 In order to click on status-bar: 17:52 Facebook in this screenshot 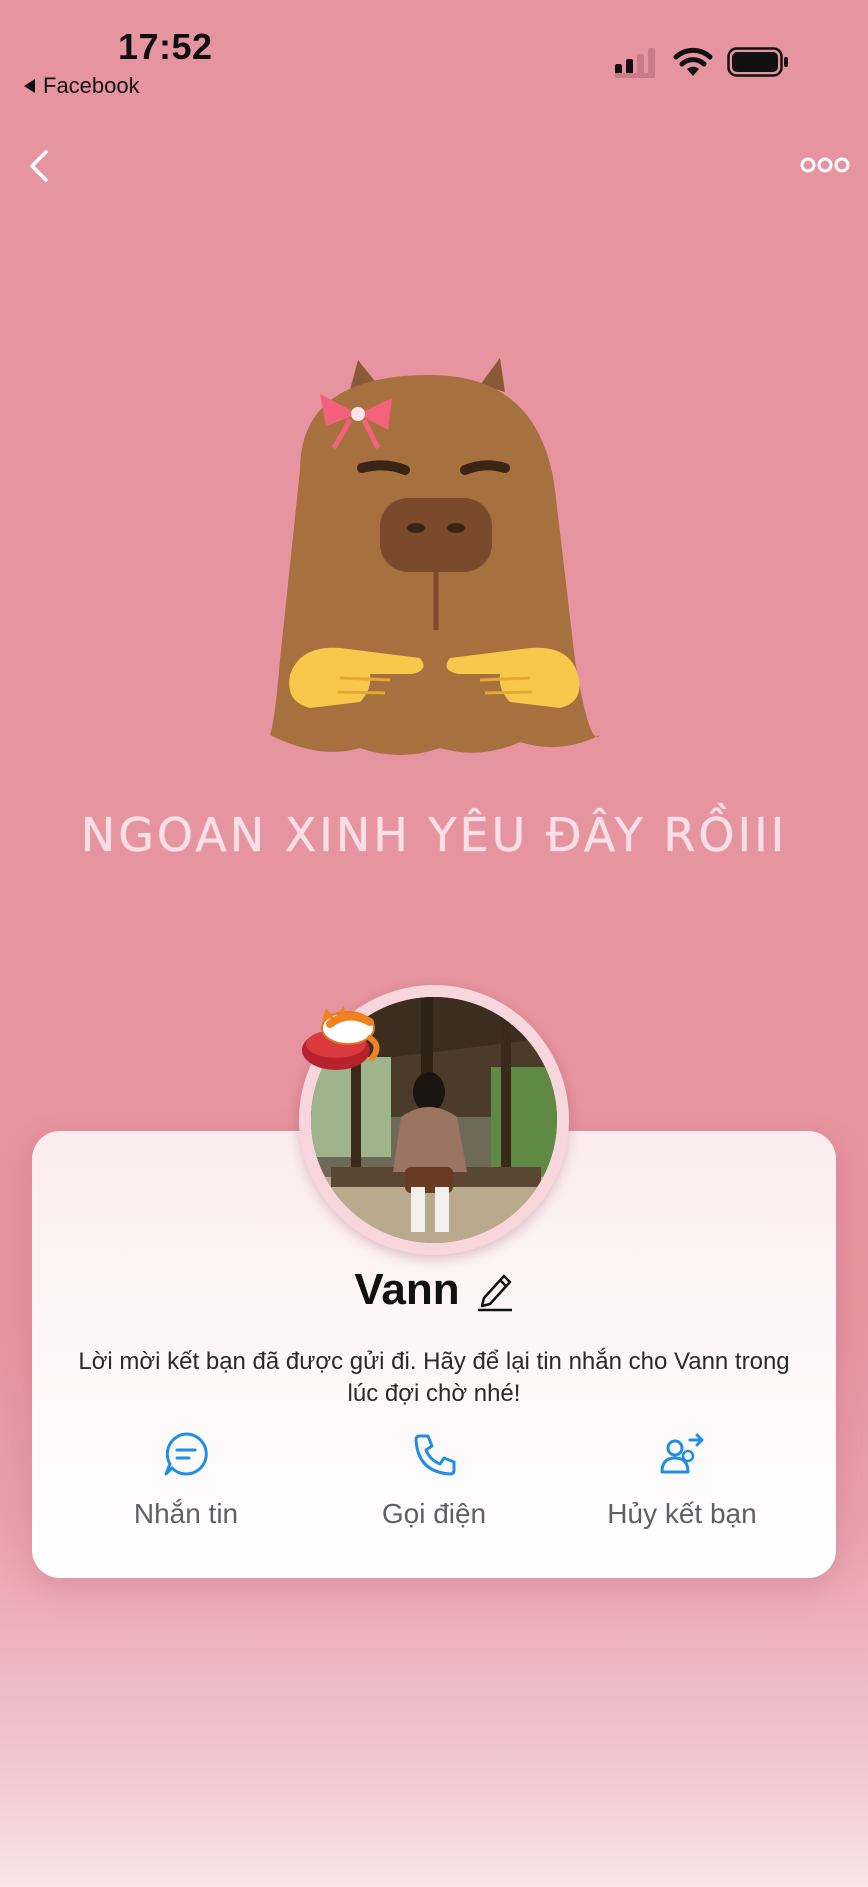, I will do `click(434, 52)`.